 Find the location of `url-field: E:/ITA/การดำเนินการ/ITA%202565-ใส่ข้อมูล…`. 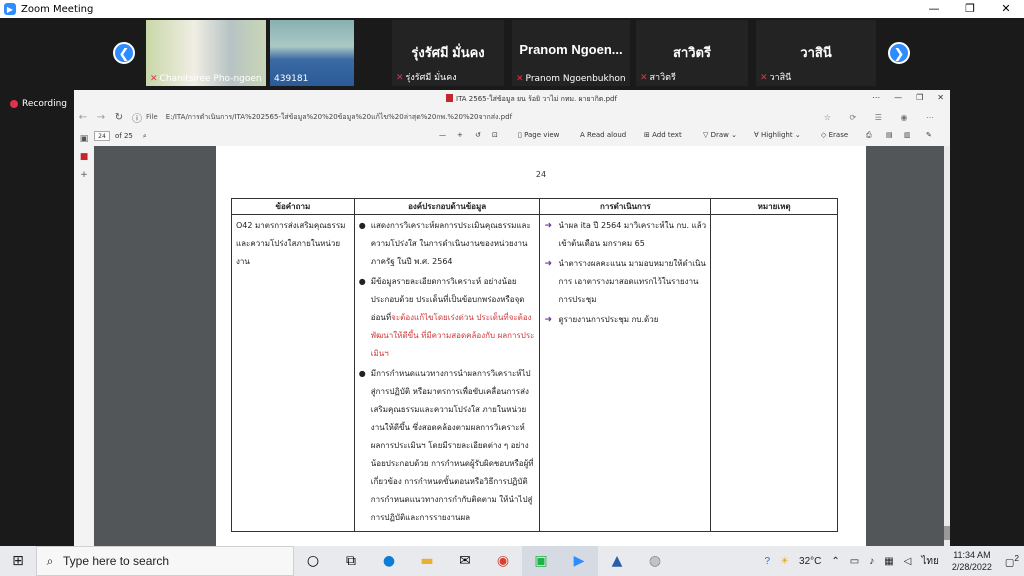

url-field: E:/ITA/การดำเนินการ/ITA%202565-ใส่ข้อมูล… is located at coordinates (339, 117).